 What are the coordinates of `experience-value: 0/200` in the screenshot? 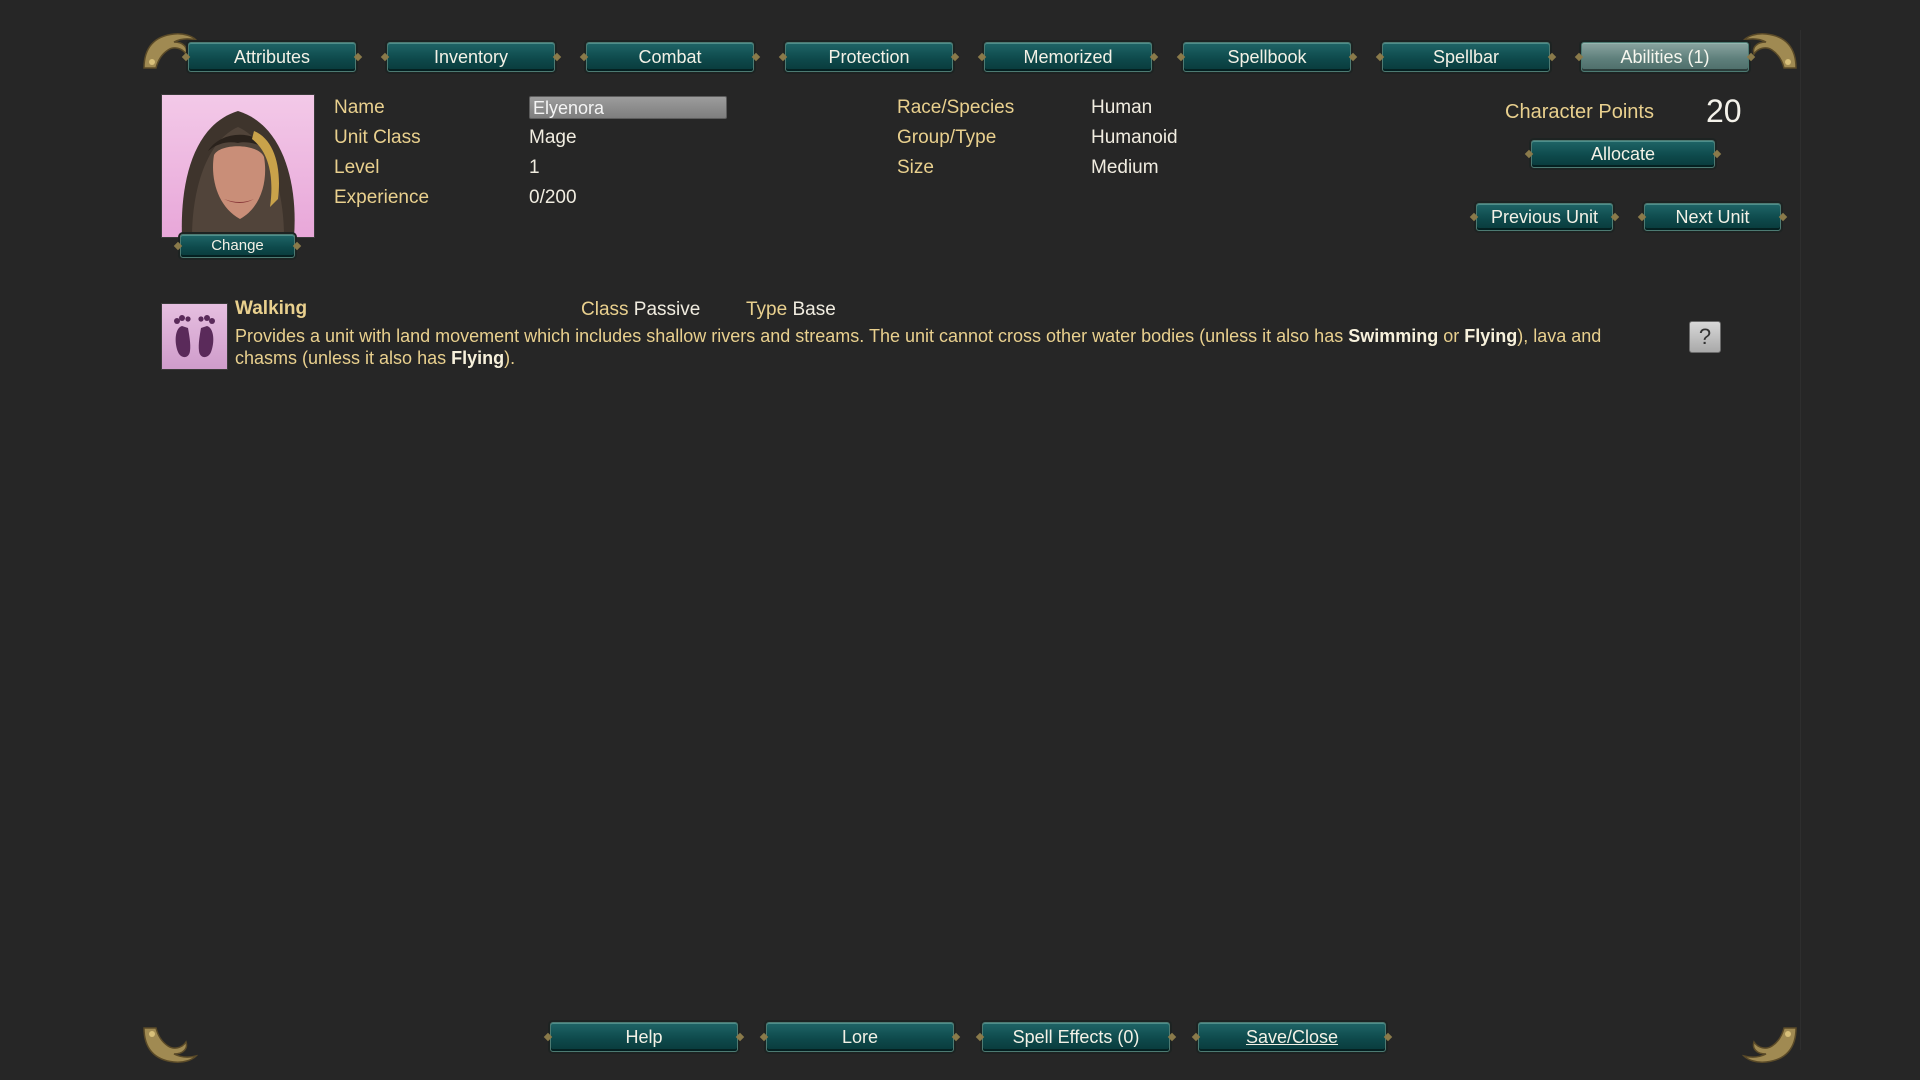 It's located at (553, 197).